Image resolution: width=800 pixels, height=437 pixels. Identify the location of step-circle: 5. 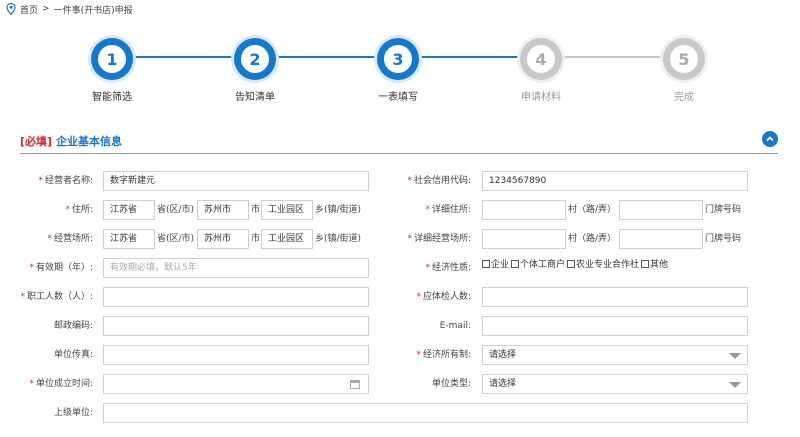
(684, 59).